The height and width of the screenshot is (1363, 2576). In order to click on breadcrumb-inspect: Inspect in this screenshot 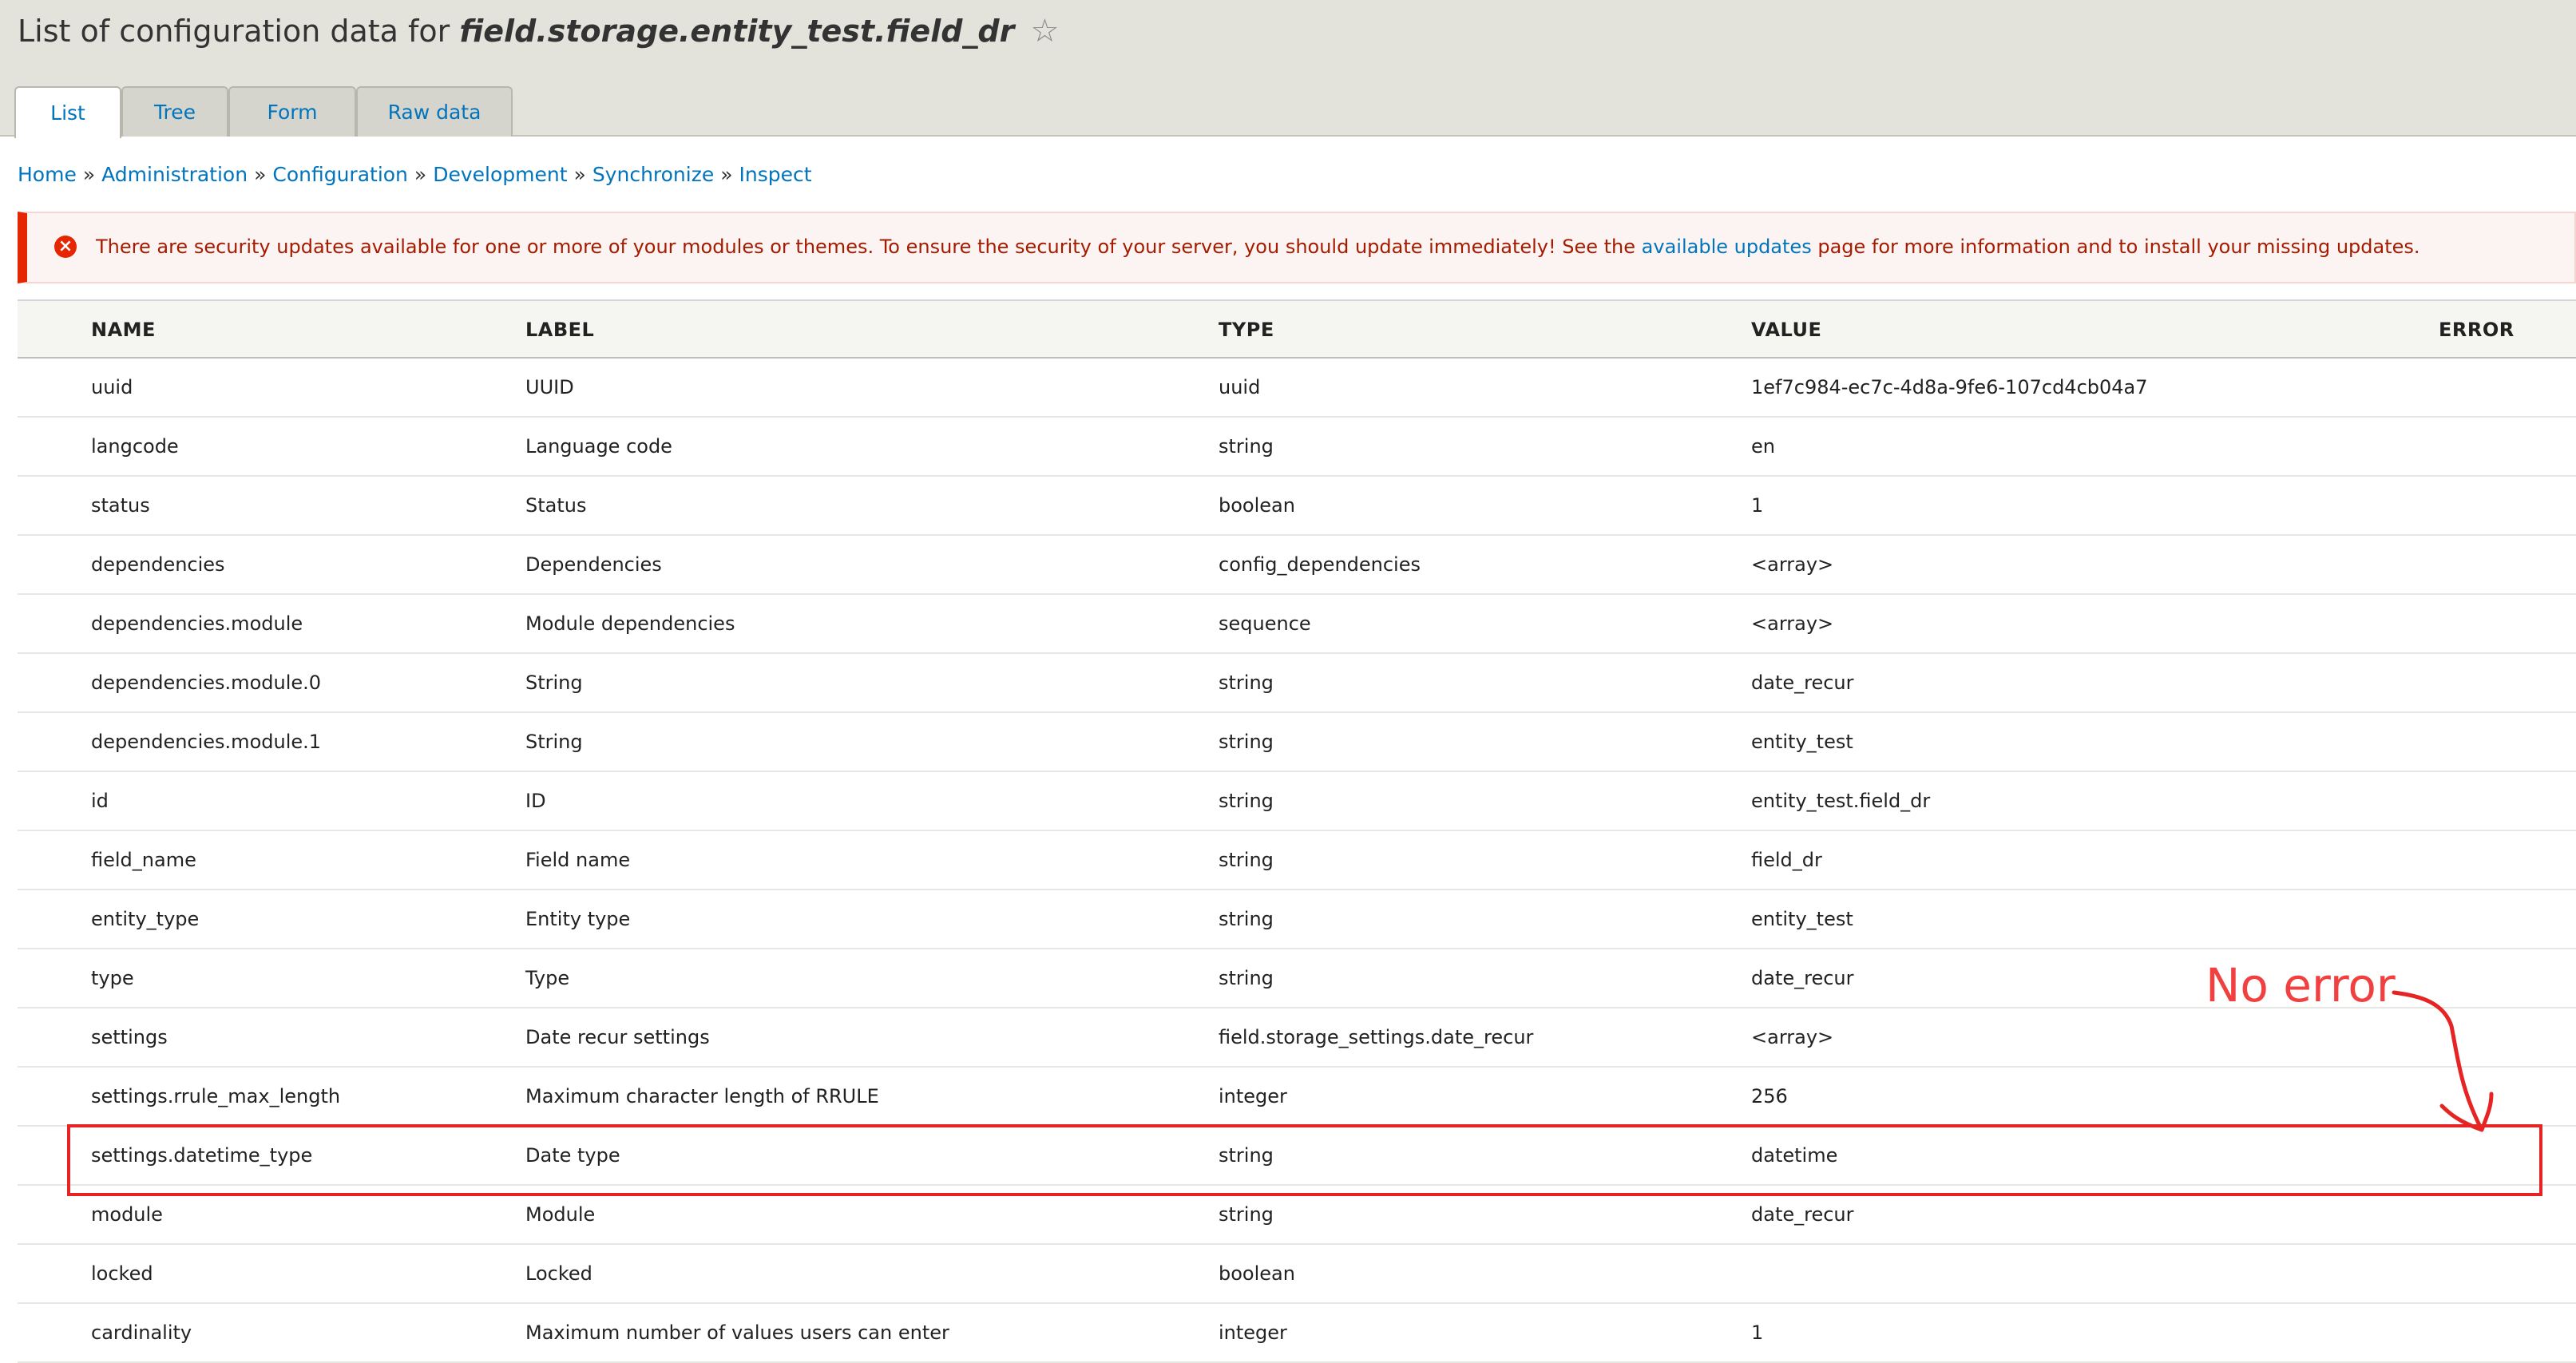, I will do `click(775, 175)`.